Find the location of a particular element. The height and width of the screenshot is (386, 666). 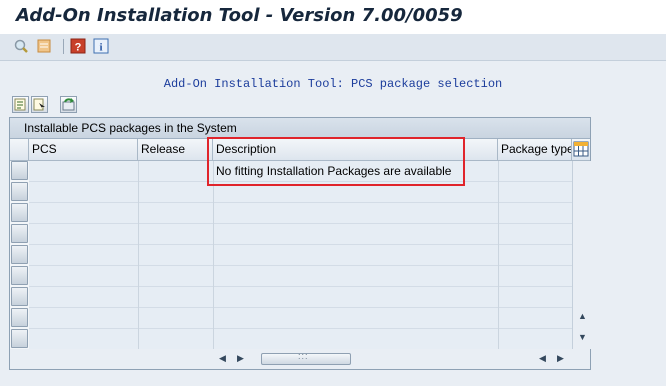

scroll-up-icon: ▲ is located at coordinates (582, 316).